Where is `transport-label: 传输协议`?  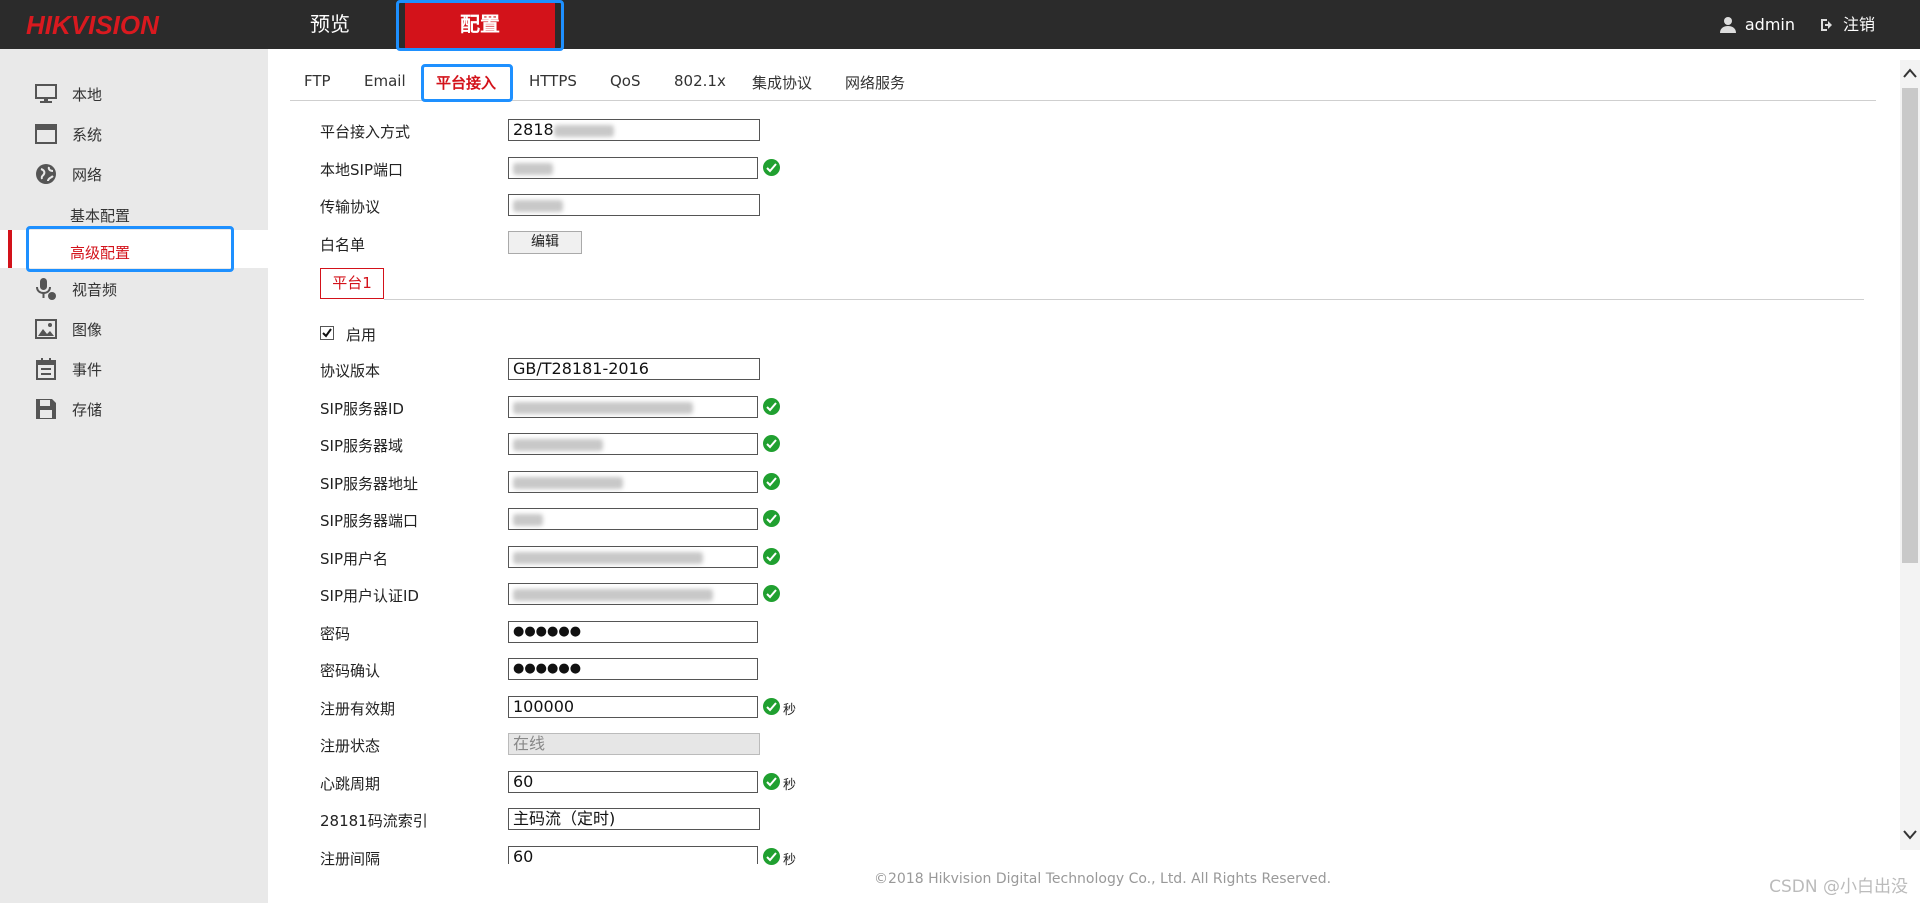
transport-label: 传输协议 is located at coordinates (350, 207).